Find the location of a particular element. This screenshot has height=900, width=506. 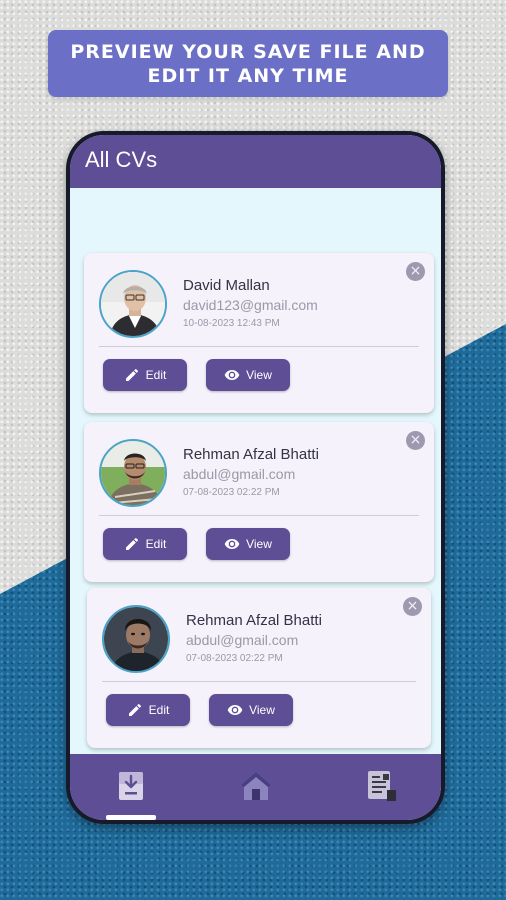

home-icon is located at coordinates (256, 786).